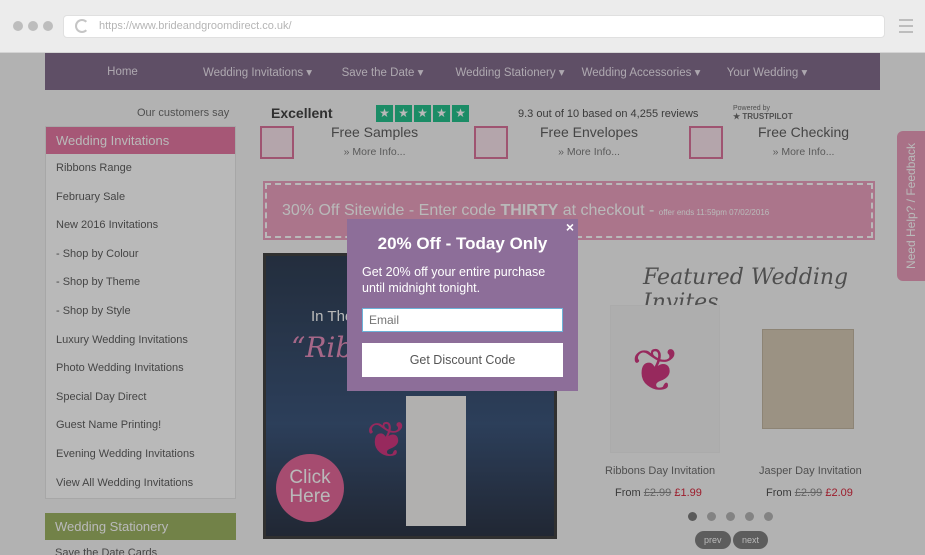  What do you see at coordinates (462, 360) in the screenshot?
I see `get-discount-button: Get Discount Code` at bounding box center [462, 360].